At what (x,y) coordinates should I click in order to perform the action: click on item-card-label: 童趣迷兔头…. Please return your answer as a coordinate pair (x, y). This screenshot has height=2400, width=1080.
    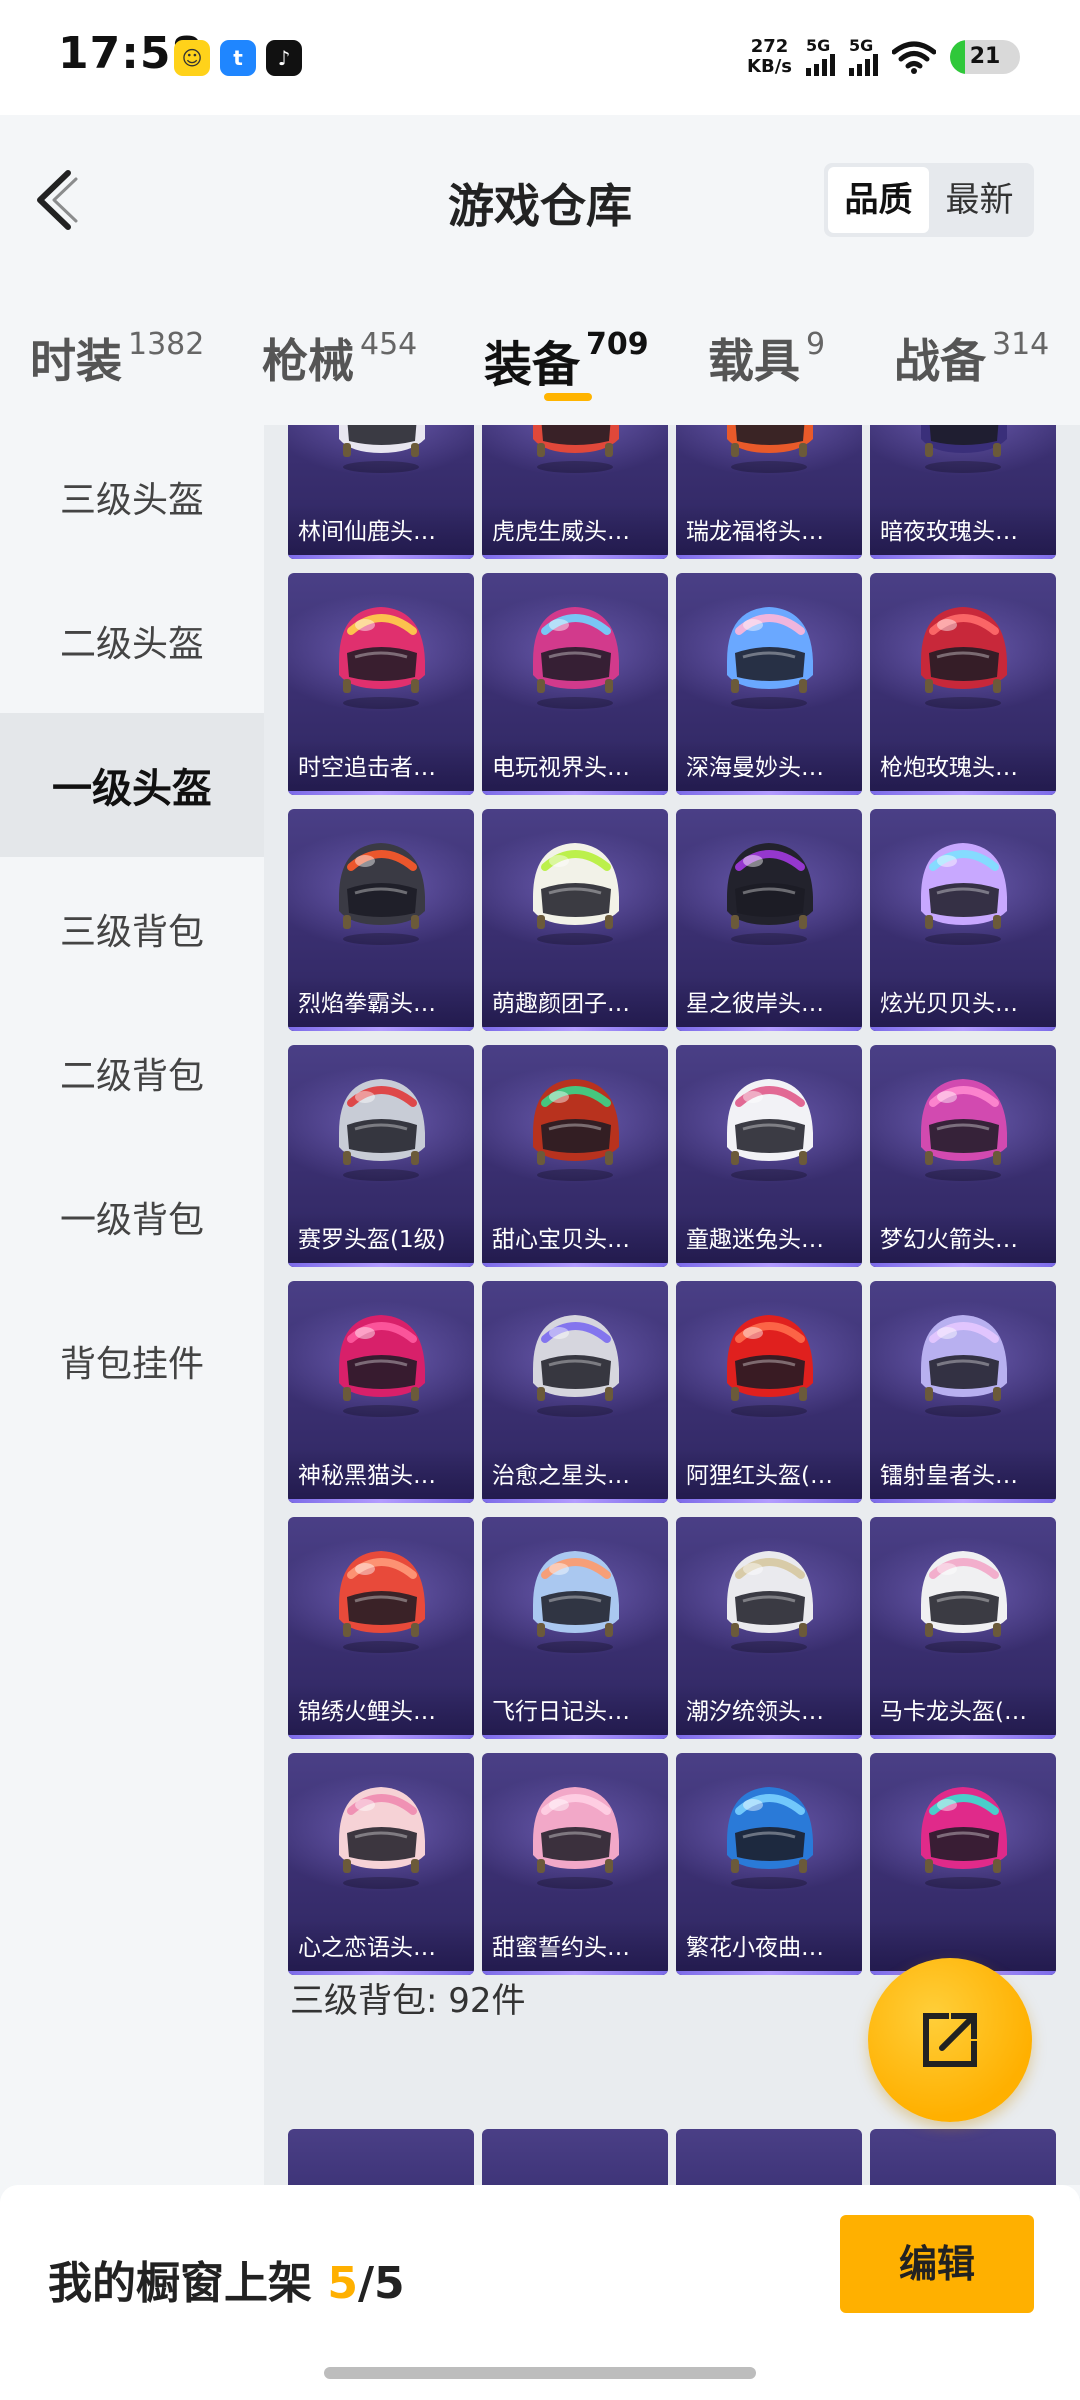
    Looking at the image, I should click on (769, 1240).